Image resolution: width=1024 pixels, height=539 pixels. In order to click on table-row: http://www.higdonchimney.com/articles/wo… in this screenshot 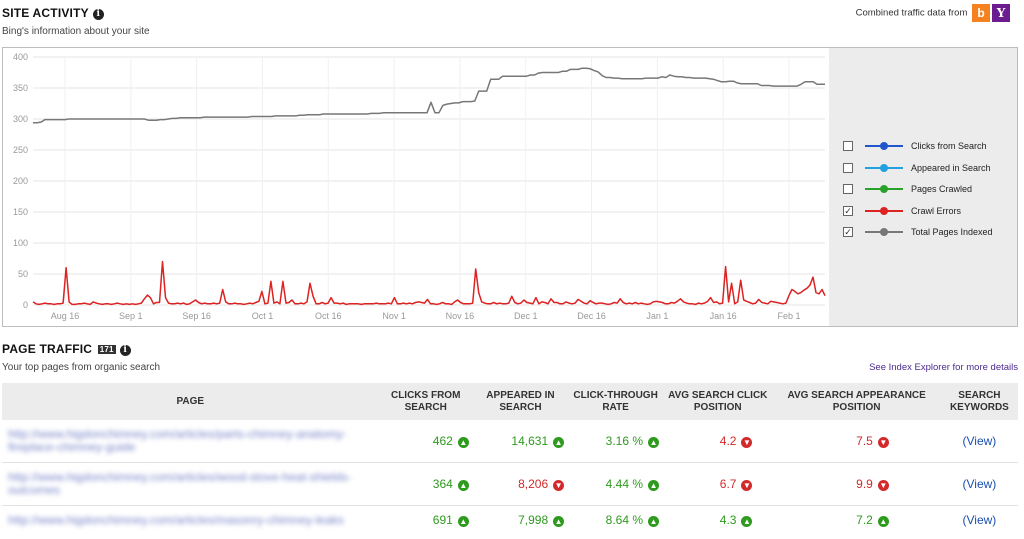, I will do `click(510, 484)`.